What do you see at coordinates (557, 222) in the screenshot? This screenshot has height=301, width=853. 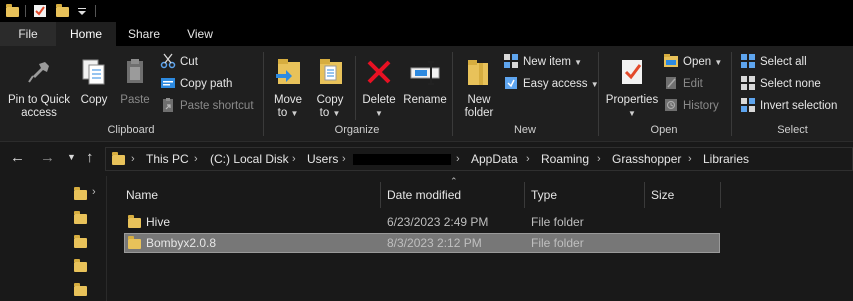 I see `file-type: File folder` at bounding box center [557, 222].